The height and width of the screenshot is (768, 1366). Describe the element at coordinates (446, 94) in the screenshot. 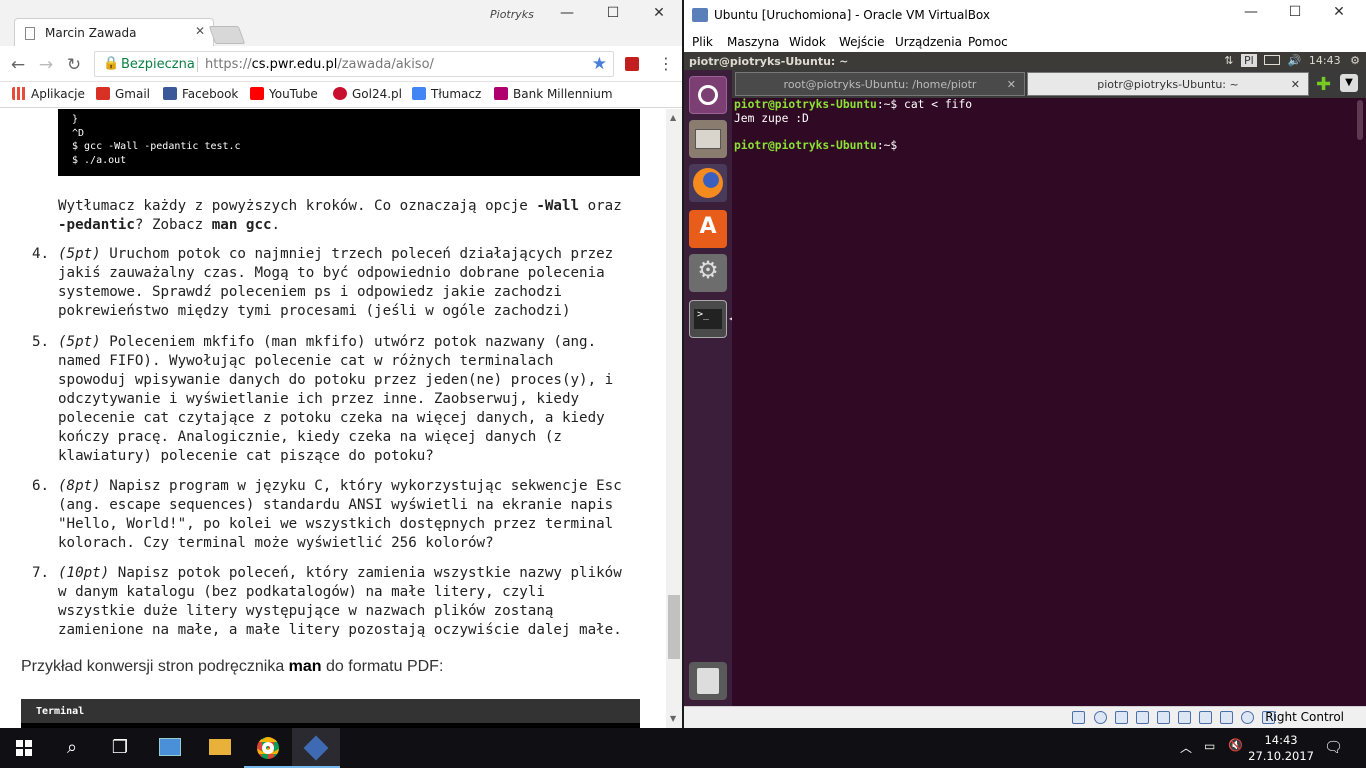

I see `bookmark-translate: Tłumacz` at that location.